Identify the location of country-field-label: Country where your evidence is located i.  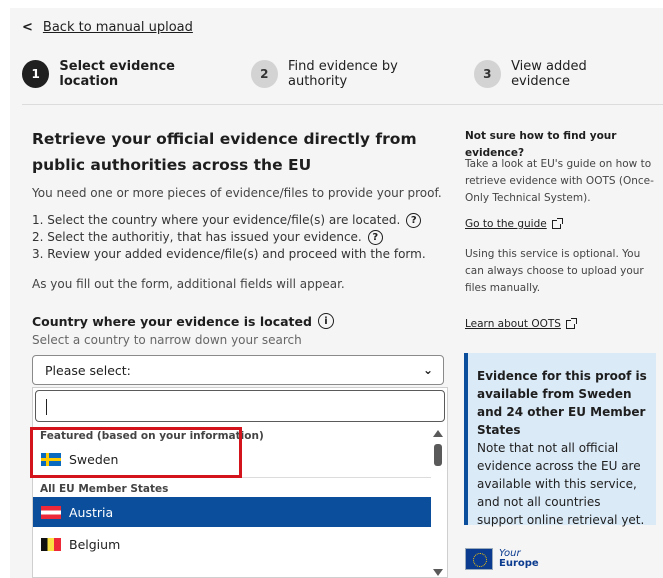
(183, 321).